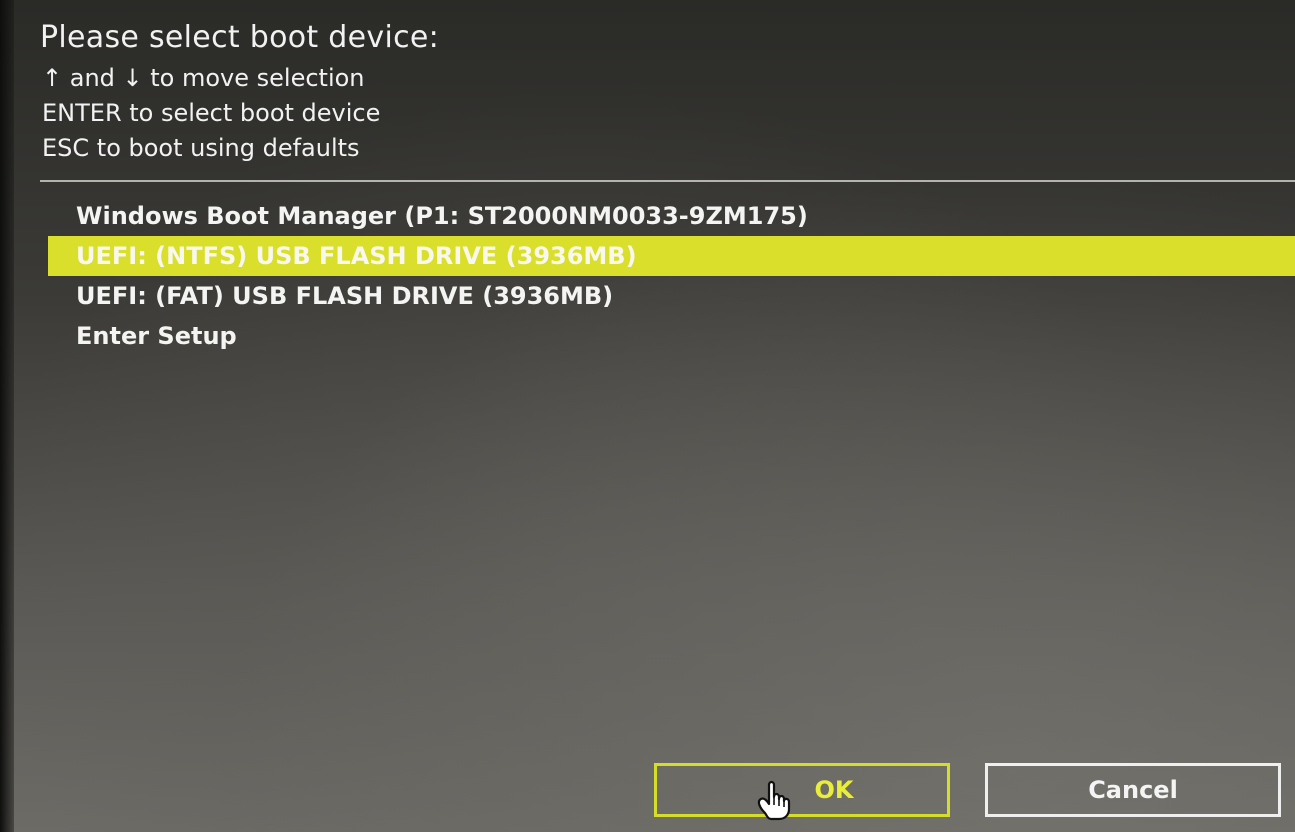  Describe the element at coordinates (671, 256) in the screenshot. I see `boot-item-uefi-ntfs-usb: UEFI: (NTFS) USB FLASH DRIVE (3936MB)` at that location.